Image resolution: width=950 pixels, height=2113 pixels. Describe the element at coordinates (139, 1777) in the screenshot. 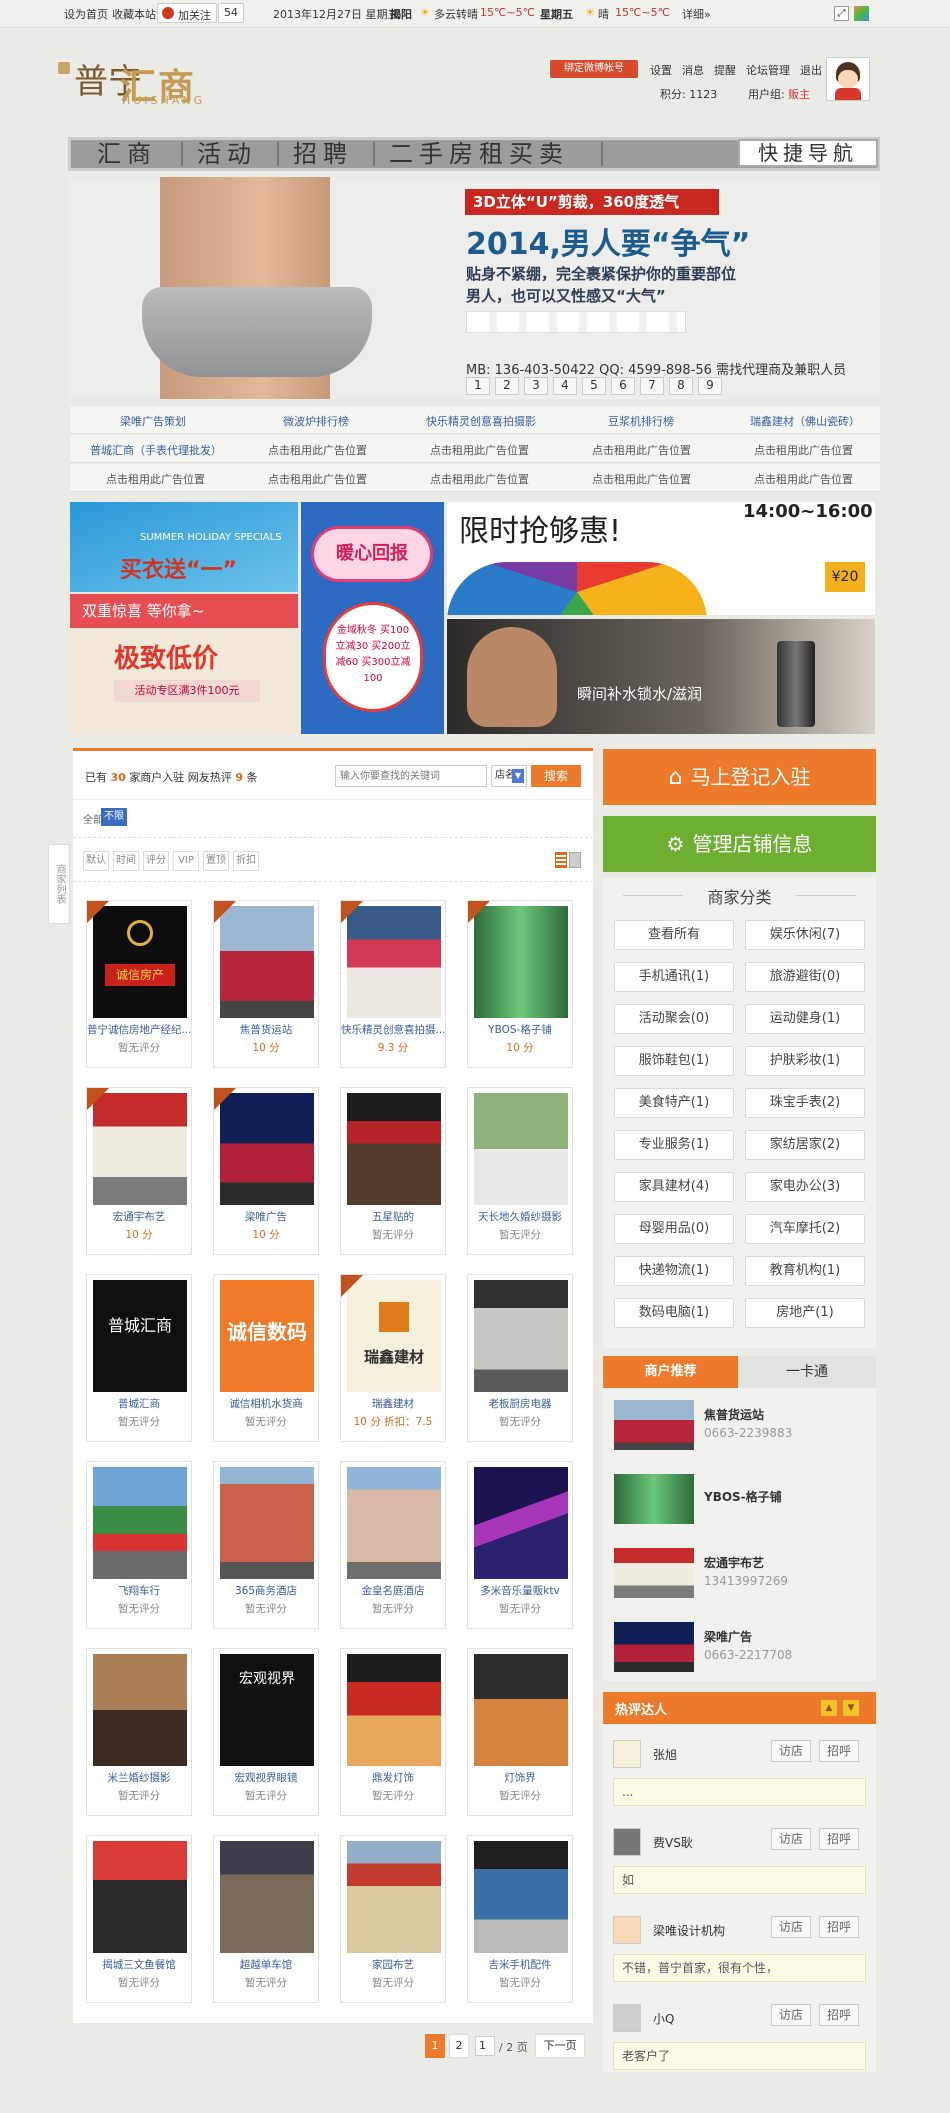

I see `store-name: 米兰婚纱摄影` at that location.